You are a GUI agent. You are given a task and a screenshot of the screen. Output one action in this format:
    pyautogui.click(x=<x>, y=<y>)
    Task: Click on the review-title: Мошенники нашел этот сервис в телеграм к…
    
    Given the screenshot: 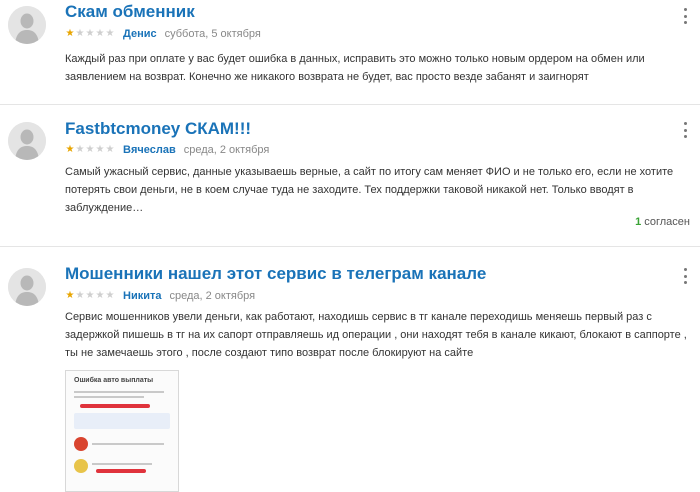 What is the action you would take?
    pyautogui.click(x=275, y=274)
    